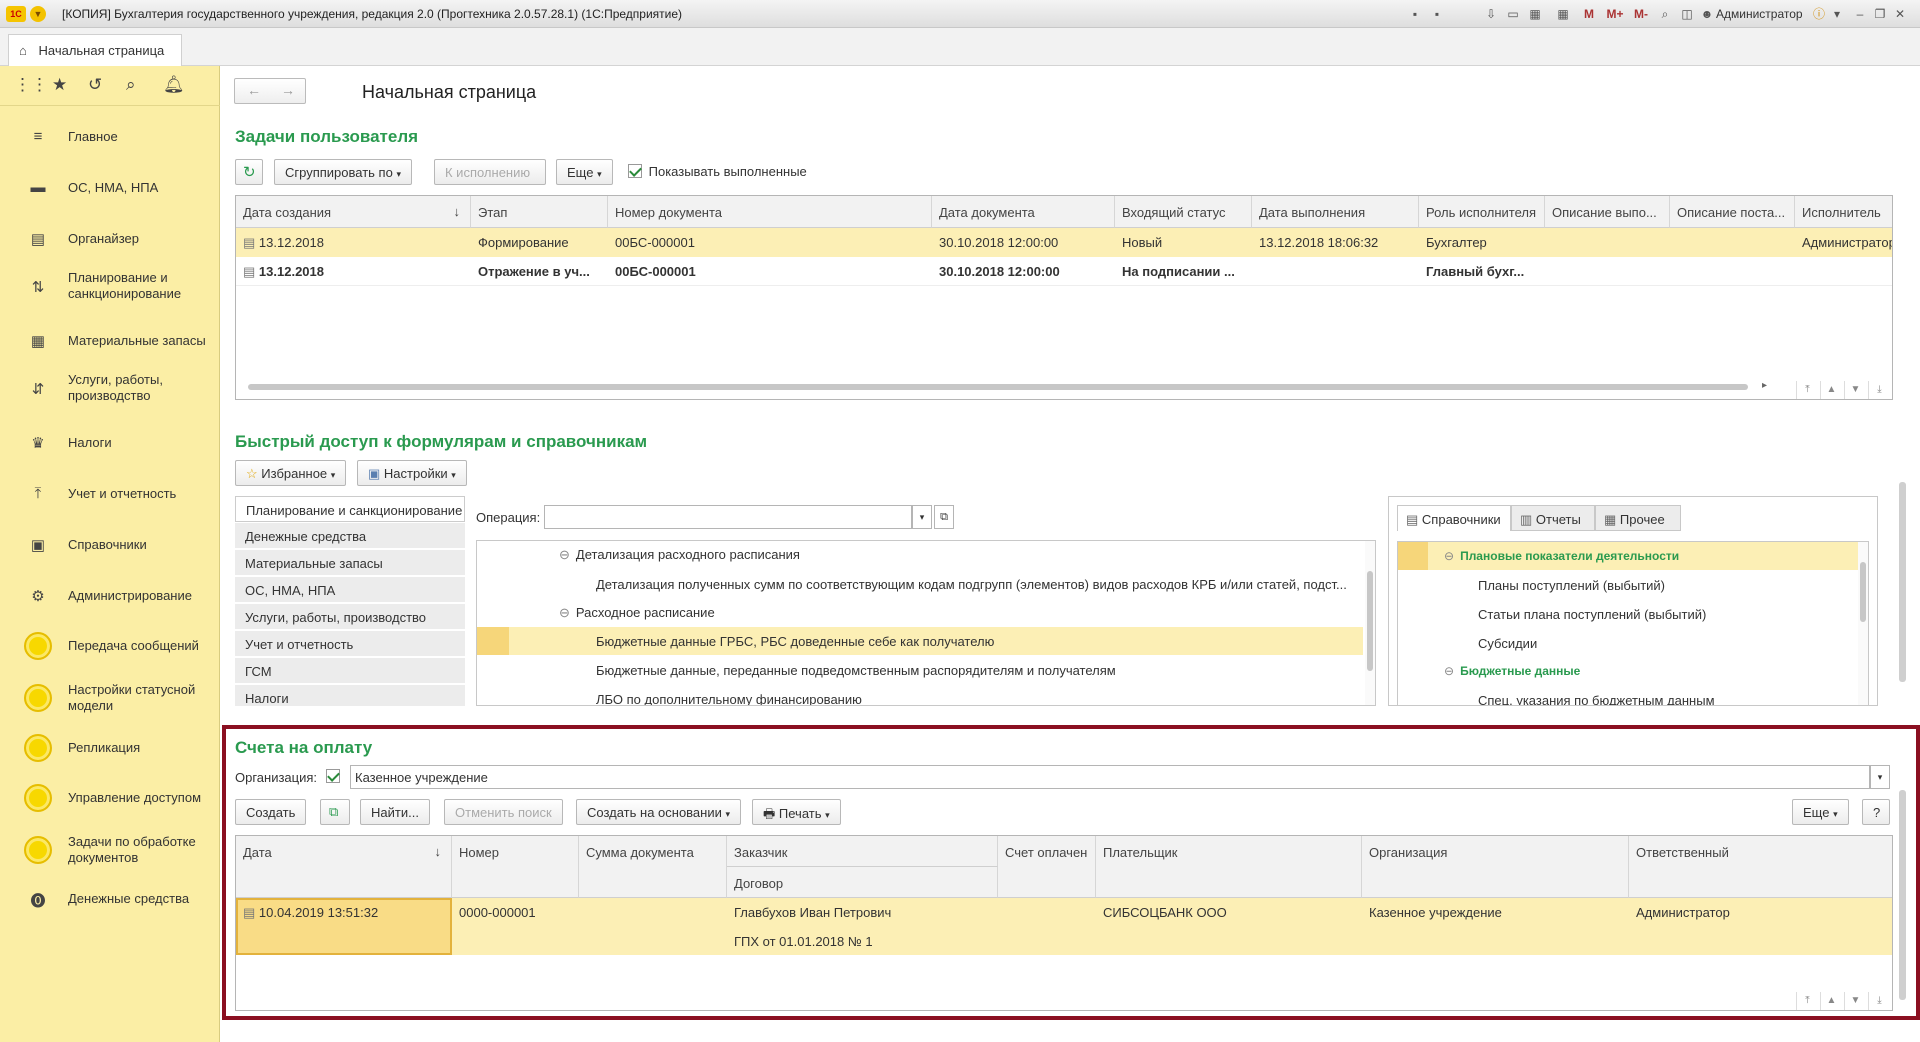  What do you see at coordinates (288, 90) in the screenshot?
I see `forward-icon: →` at bounding box center [288, 90].